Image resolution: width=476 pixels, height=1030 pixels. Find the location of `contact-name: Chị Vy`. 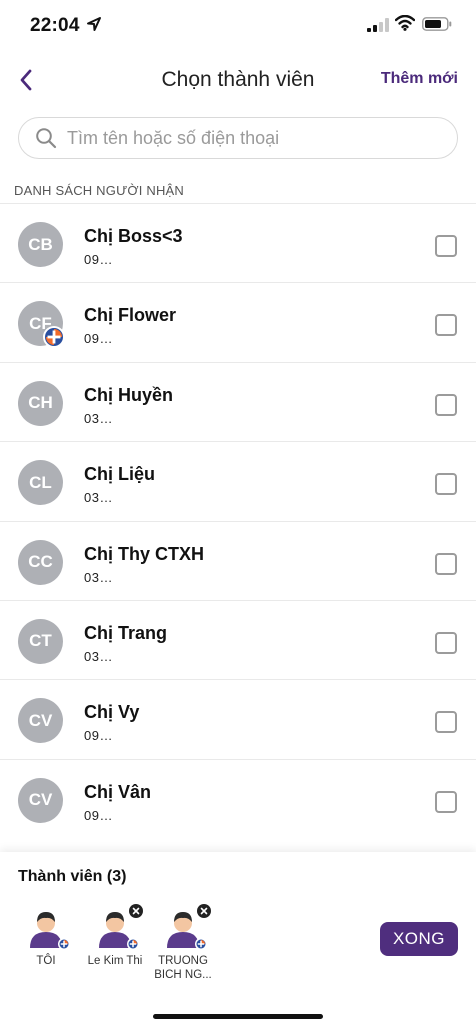

contact-name: Chị Vy is located at coordinates (112, 712).